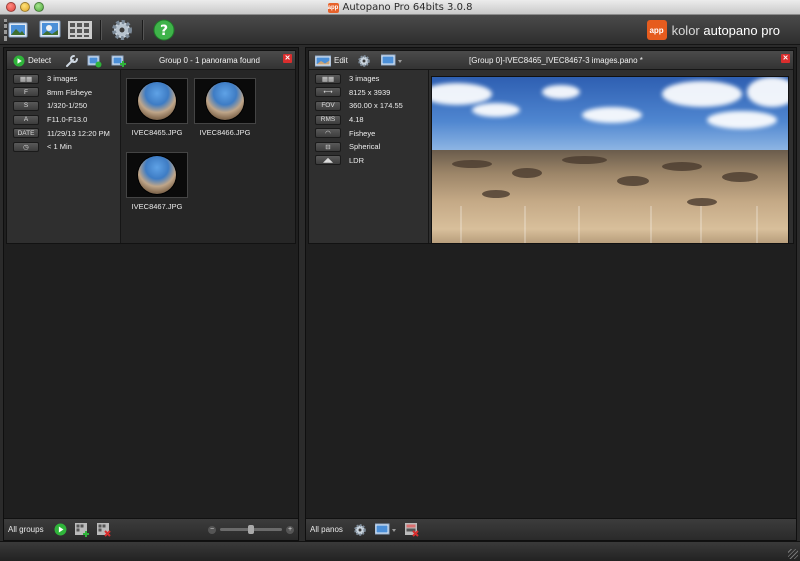  What do you see at coordinates (208, 156) in the screenshot?
I see `thumbnail-grid: IVEC8465.JPG IVEC8466.JPG IVEC8467.JPG` at bounding box center [208, 156].